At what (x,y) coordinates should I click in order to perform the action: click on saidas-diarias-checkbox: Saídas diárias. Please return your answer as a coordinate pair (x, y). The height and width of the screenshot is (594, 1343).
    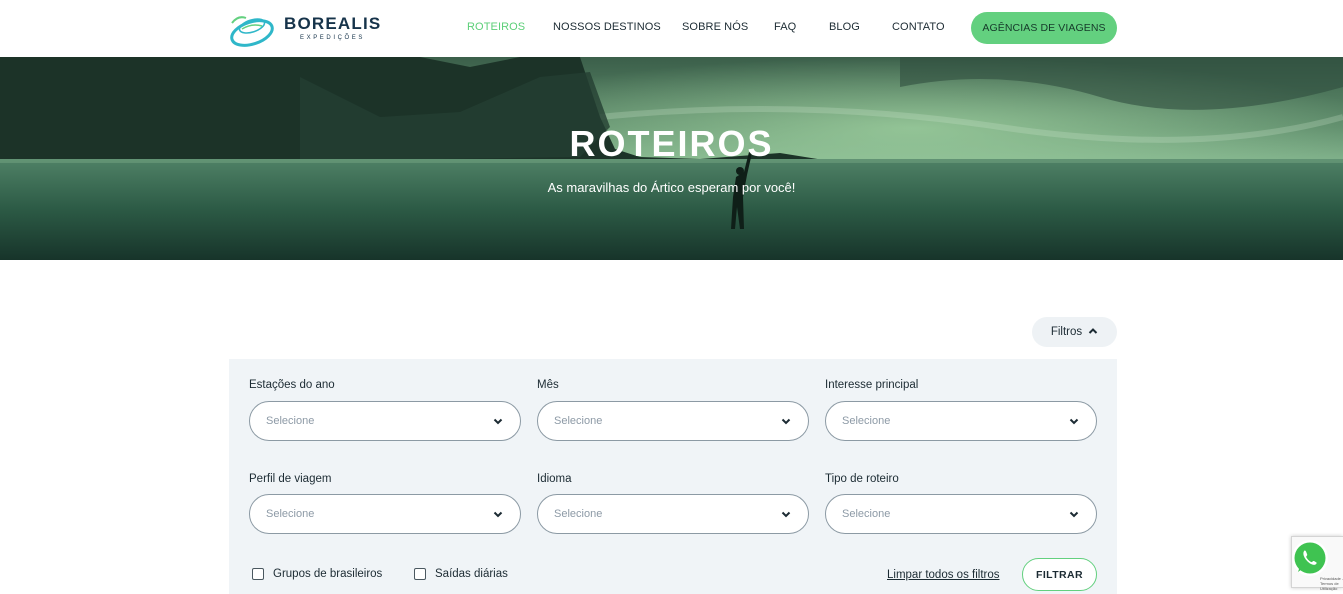
    Looking at the image, I should click on (461, 574).